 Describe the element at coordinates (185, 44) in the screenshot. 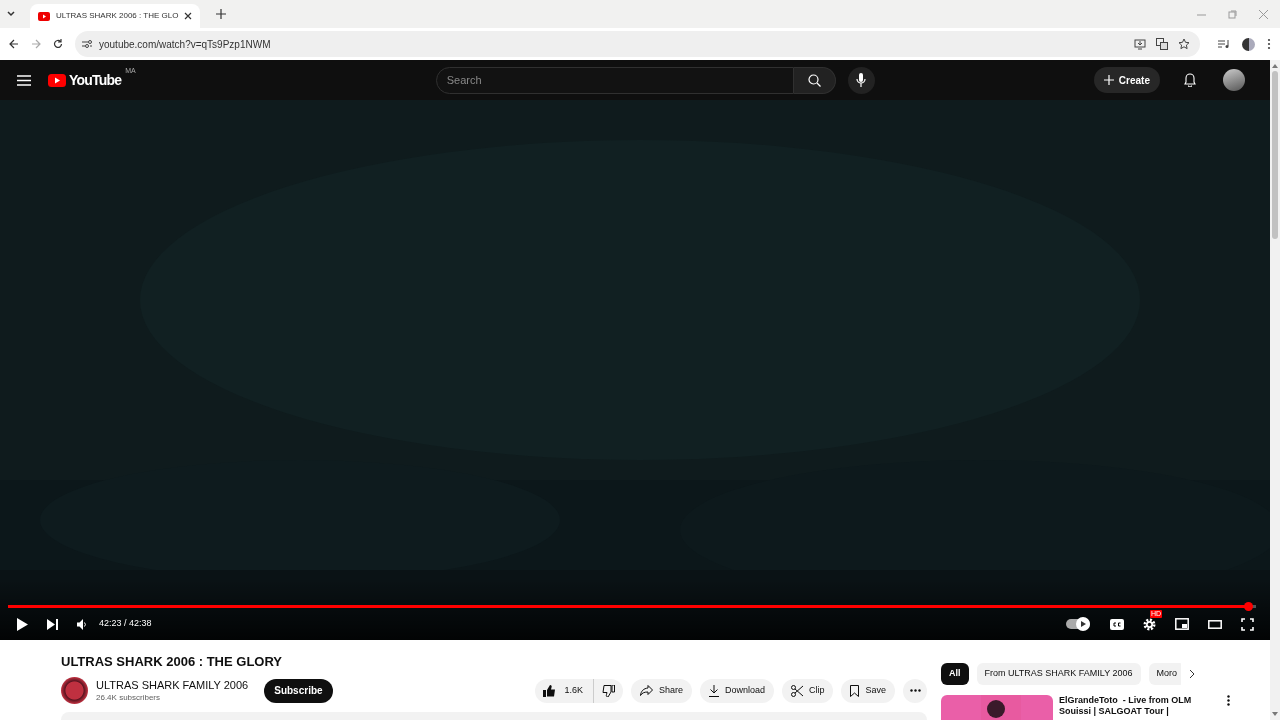

I see `url-text: youtube.com/watch?v=qTs9Pzp1NWM` at that location.